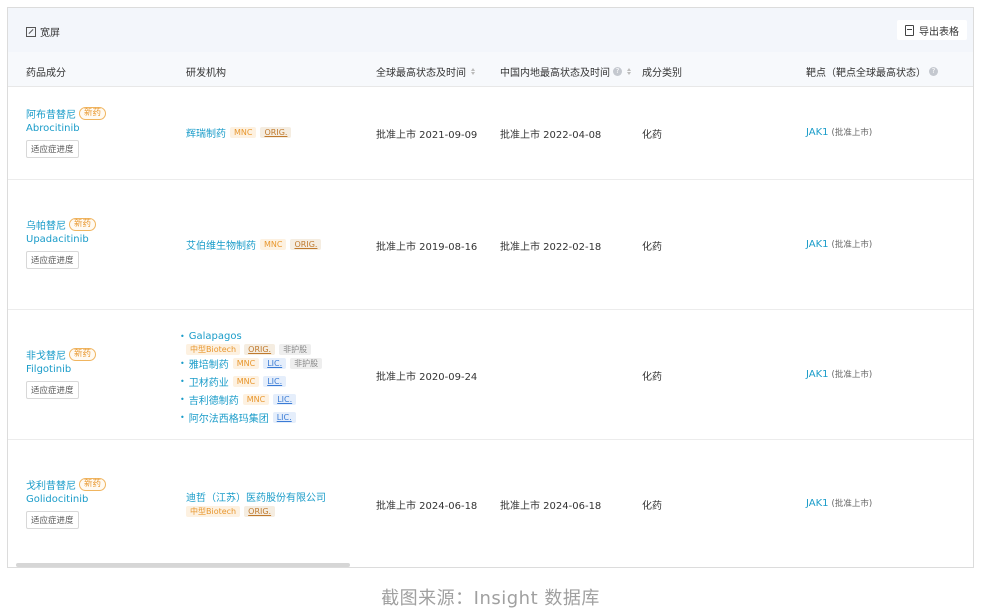 The image size is (981, 616). What do you see at coordinates (490, 598) in the screenshot?
I see `screenshot-caption: 截图来源：Insight 数据库` at bounding box center [490, 598].